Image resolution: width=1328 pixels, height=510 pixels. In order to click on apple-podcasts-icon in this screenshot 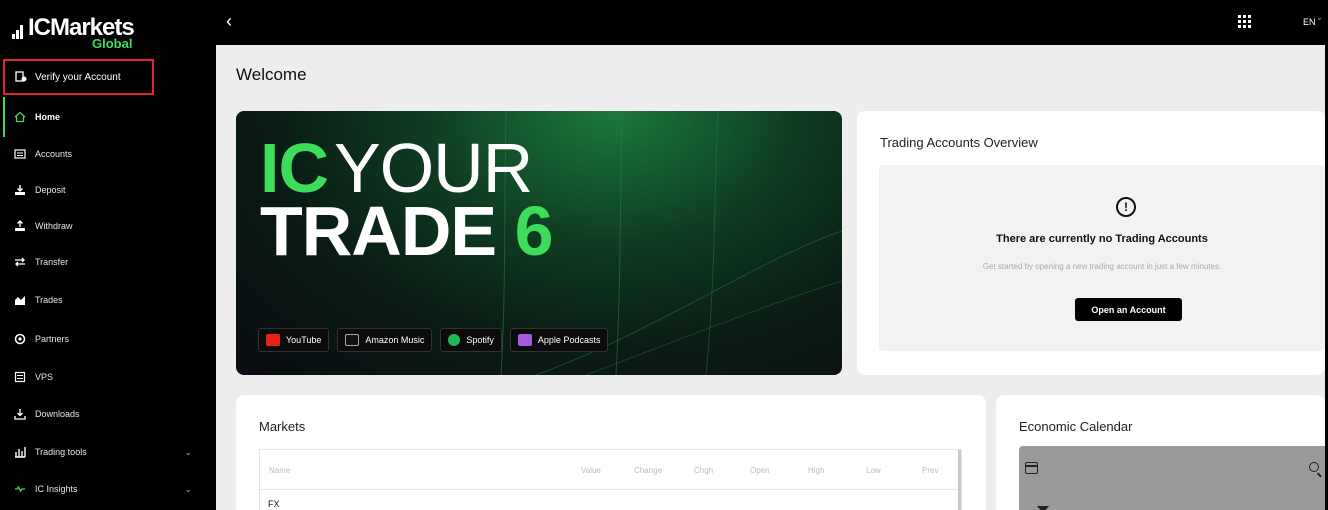, I will do `click(524, 340)`.